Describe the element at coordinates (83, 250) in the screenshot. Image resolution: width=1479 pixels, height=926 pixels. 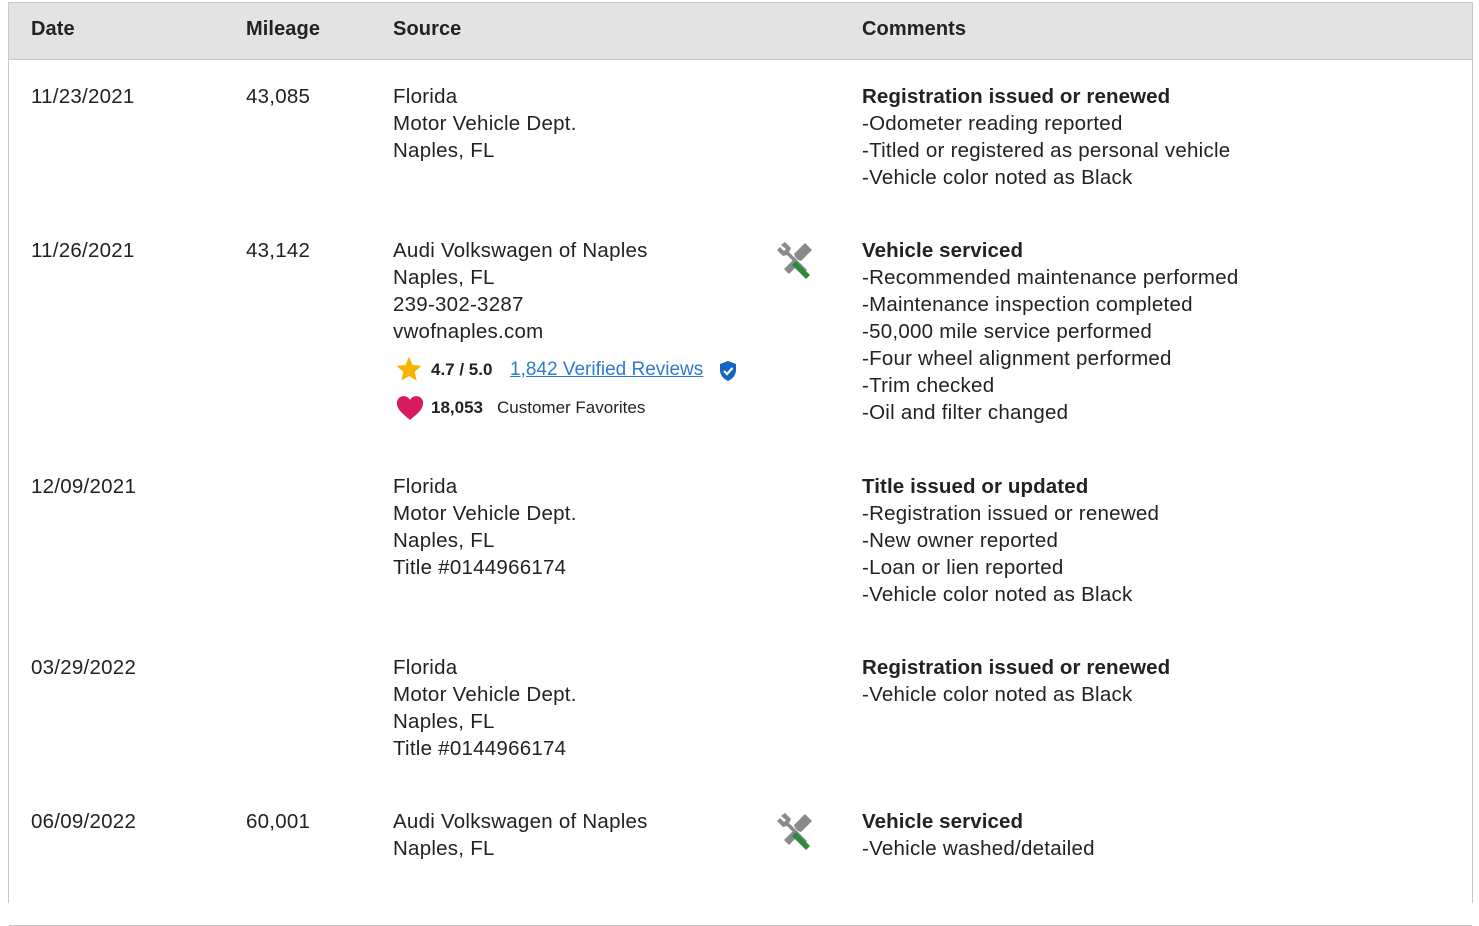
I see `date-cell: 11/26/2021` at that location.